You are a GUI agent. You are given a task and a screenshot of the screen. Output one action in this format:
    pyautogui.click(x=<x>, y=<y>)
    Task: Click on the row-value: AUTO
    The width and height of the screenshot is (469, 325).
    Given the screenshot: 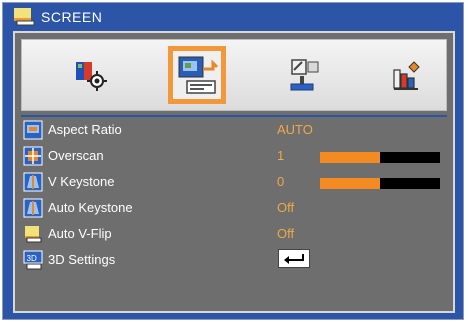 What is the action you would take?
    pyautogui.click(x=295, y=129)
    